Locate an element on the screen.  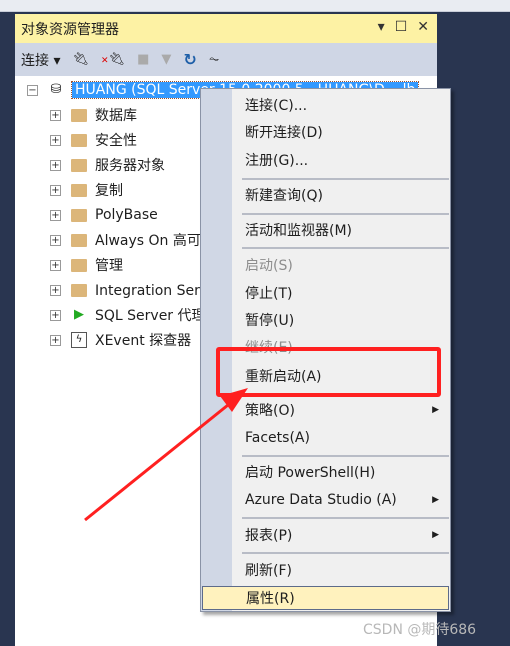
watermark: CSDN @期待686 is located at coordinates (420, 630).